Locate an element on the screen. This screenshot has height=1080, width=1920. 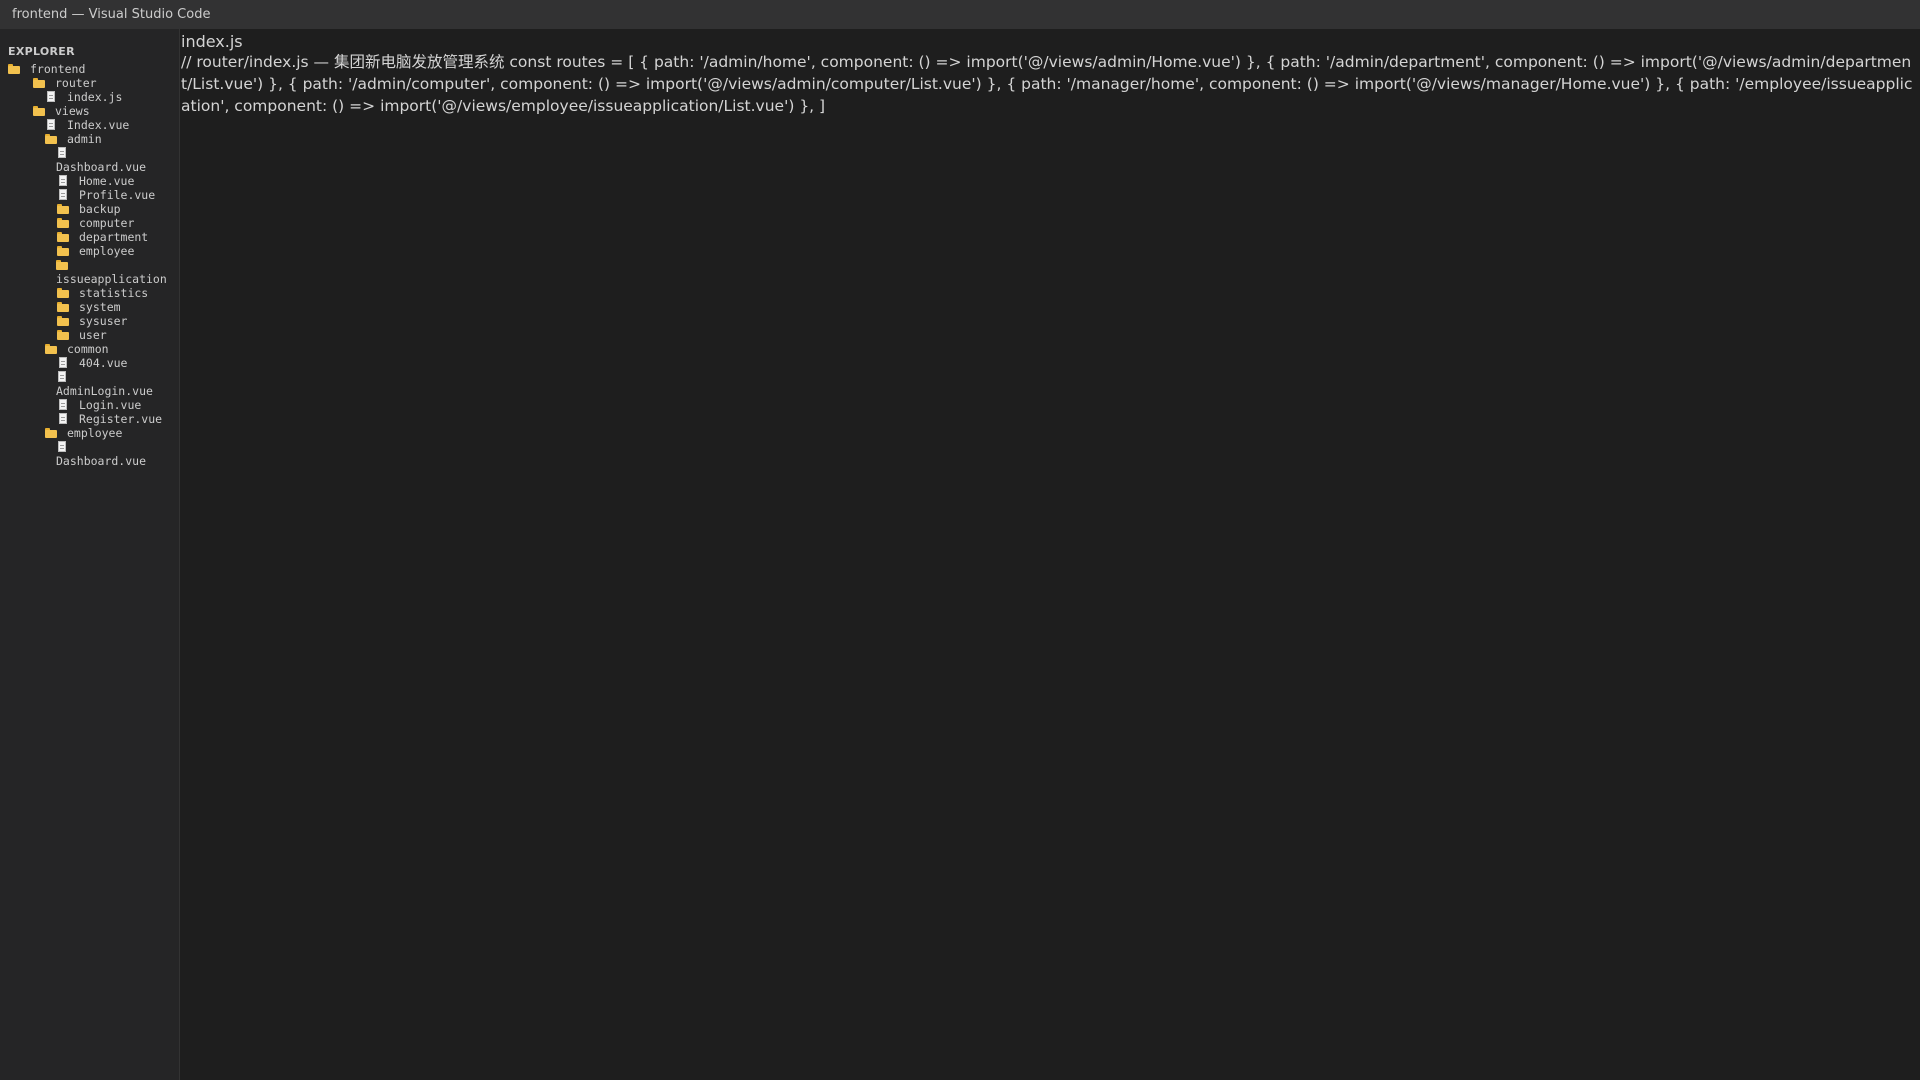
editor-tab-label: index.js is located at coordinates (212, 42).